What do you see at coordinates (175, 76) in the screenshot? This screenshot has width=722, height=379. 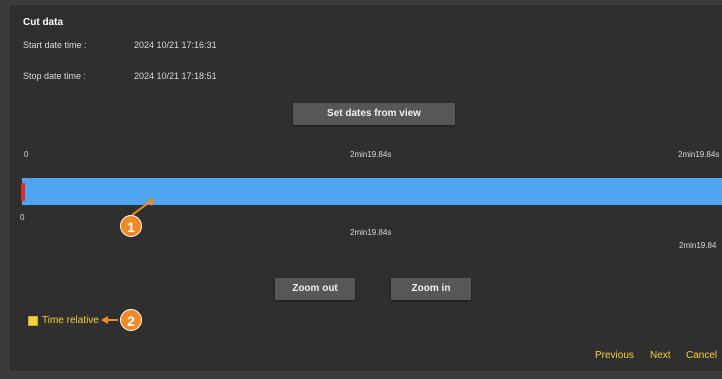 I see `stop-date-value: 2024 10/21 17:18:51` at bounding box center [175, 76].